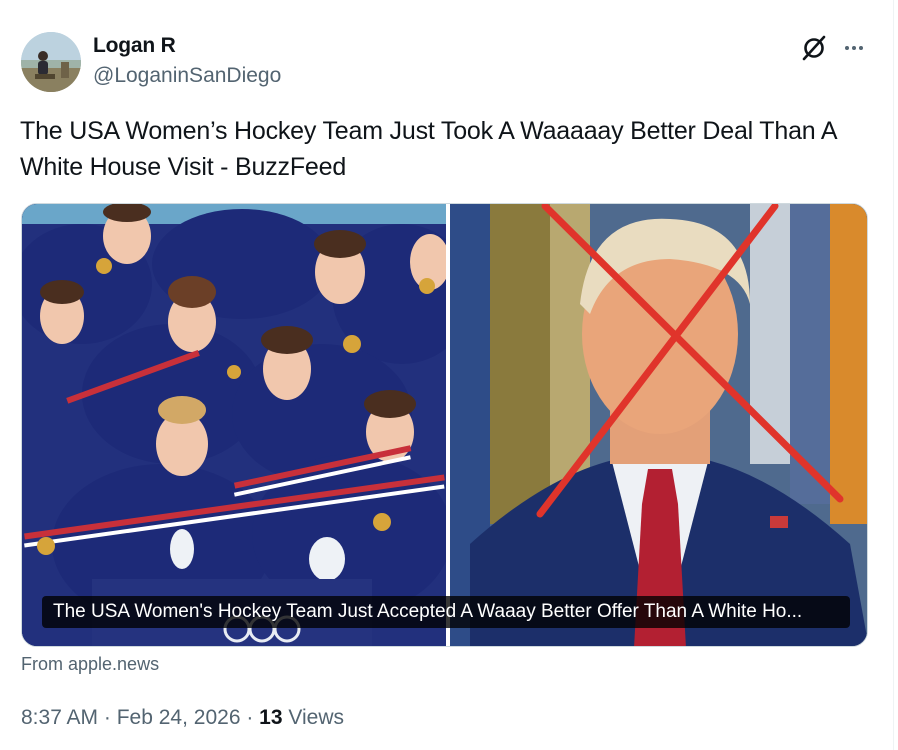 The image size is (898, 750). I want to click on author-display-name: Logan R, so click(134, 46).